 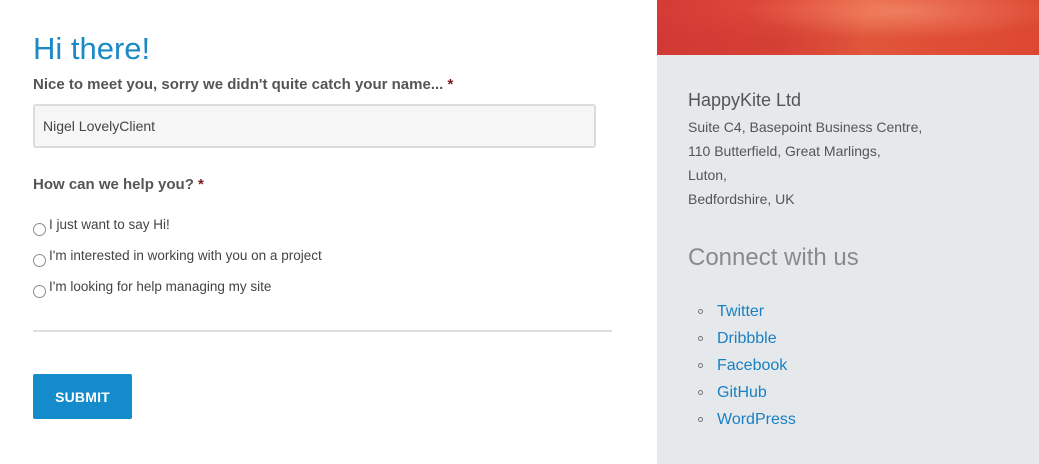 I want to click on address-line: Suite C4, Basepoint Business Centre,, so click(x=805, y=127).